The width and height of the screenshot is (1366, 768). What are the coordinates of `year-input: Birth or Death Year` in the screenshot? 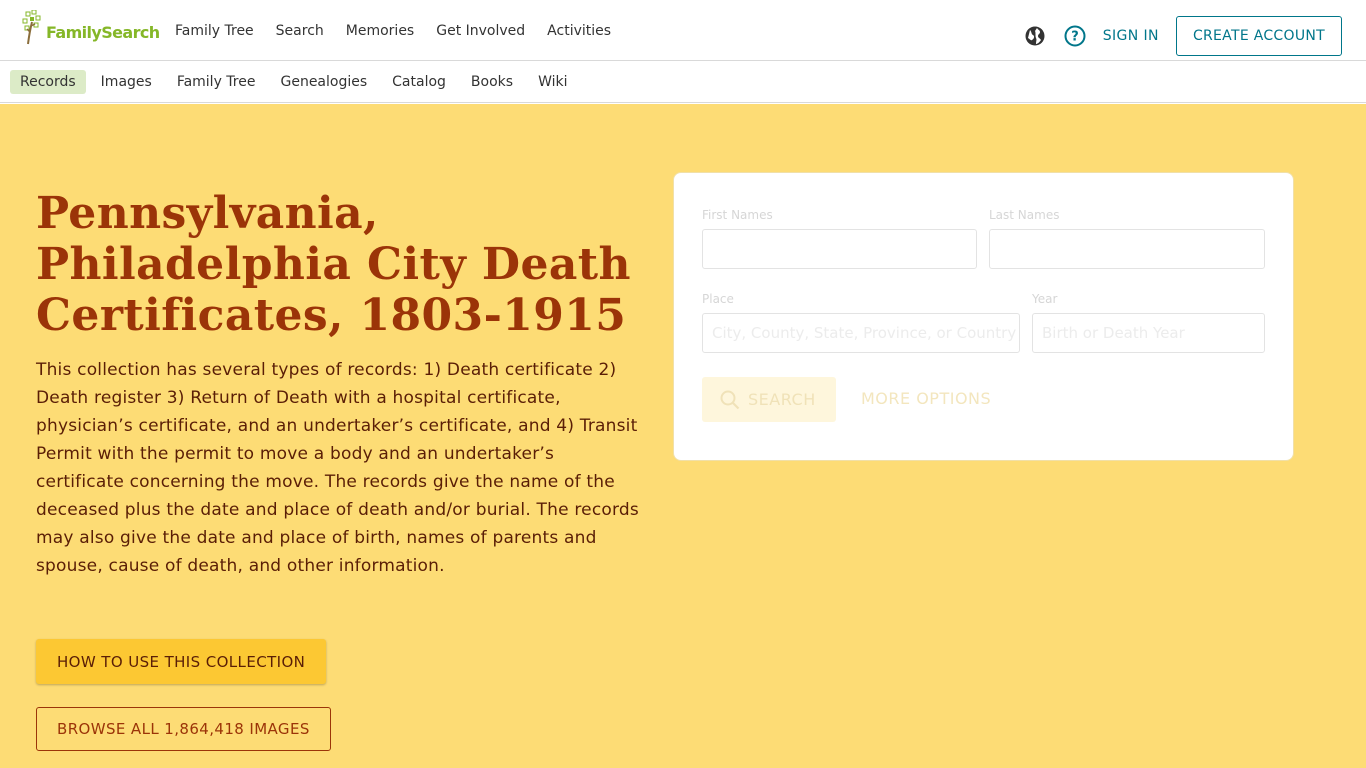 It's located at (1148, 333).